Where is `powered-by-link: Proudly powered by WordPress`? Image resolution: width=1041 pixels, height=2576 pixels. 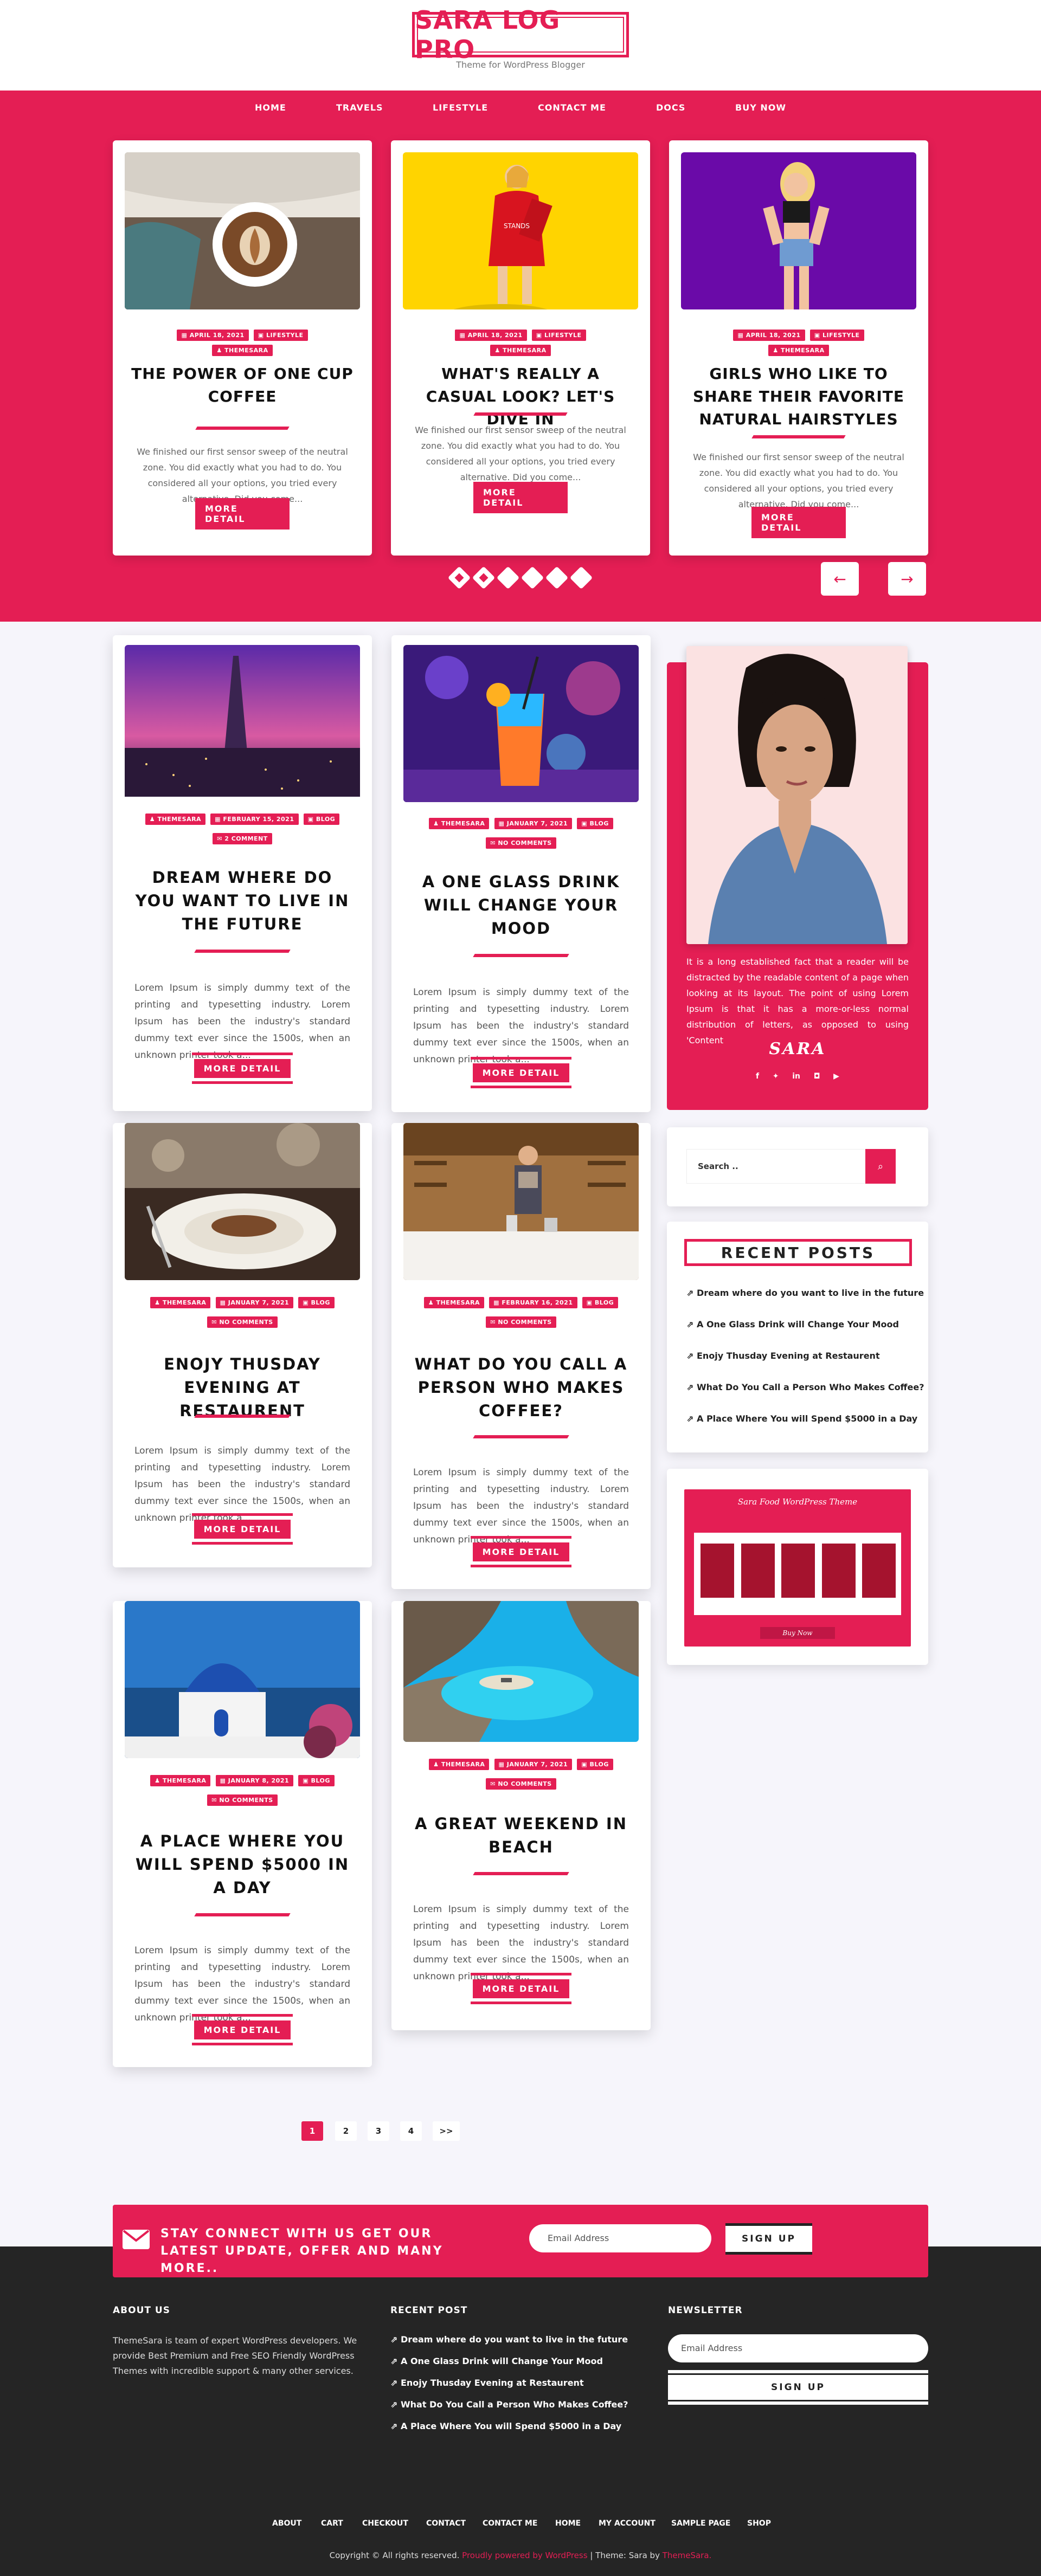 powered-by-link: Proudly powered by WordPress is located at coordinates (524, 2555).